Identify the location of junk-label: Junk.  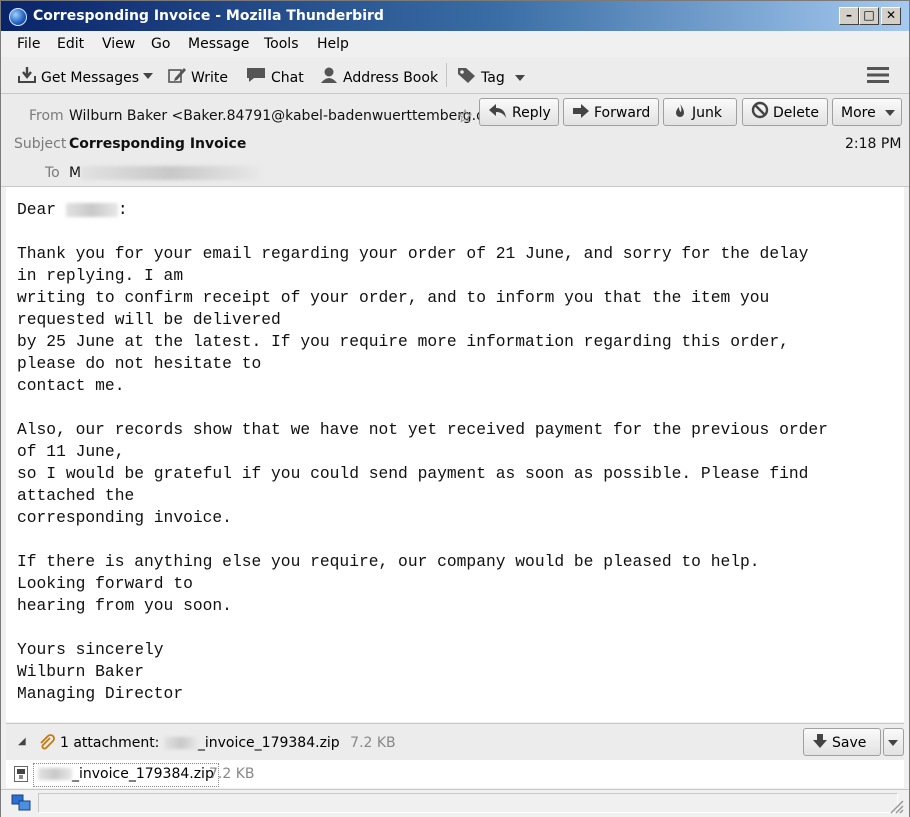
(707, 113).